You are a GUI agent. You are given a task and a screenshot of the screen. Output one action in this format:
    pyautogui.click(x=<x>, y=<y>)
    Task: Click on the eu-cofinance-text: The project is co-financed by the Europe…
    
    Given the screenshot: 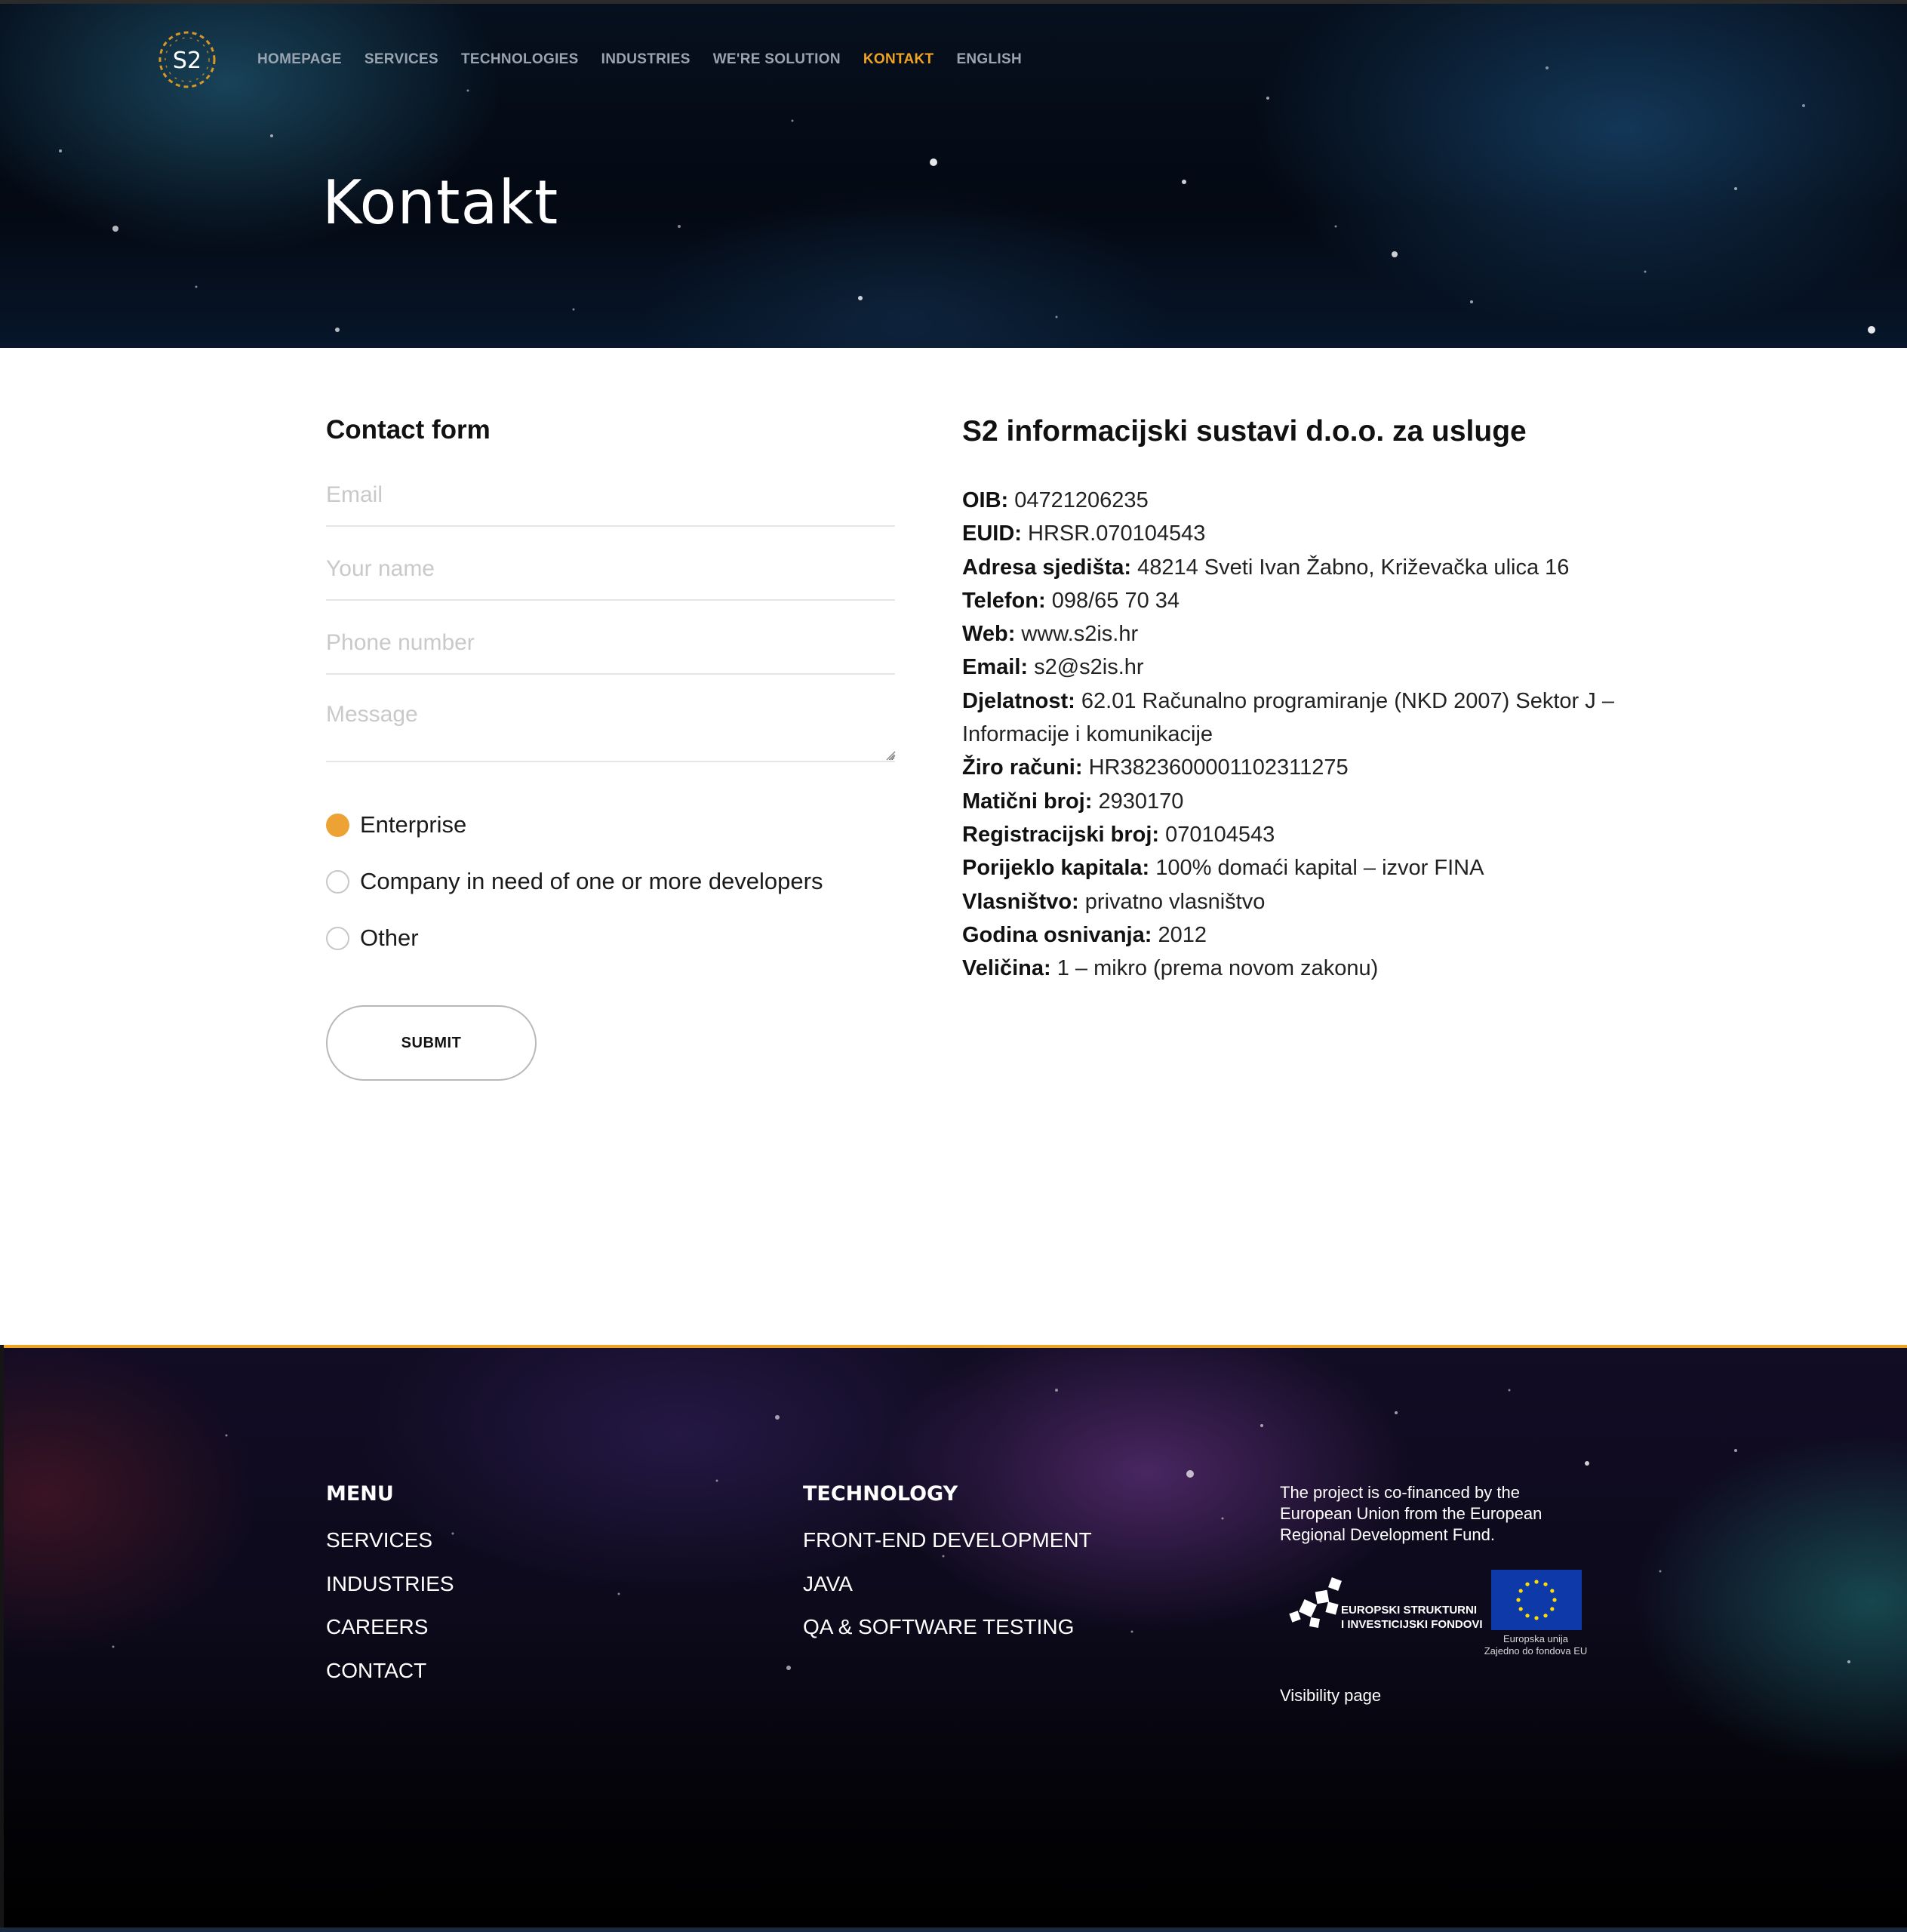 What is the action you would take?
    pyautogui.click(x=1411, y=1513)
    